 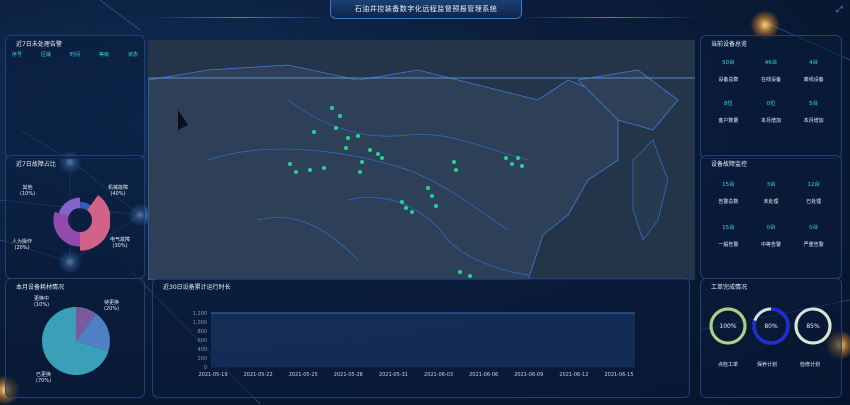 What do you see at coordinates (728, 112) in the screenshot?
I see `stat-customers: 8位 客户数量` at bounding box center [728, 112].